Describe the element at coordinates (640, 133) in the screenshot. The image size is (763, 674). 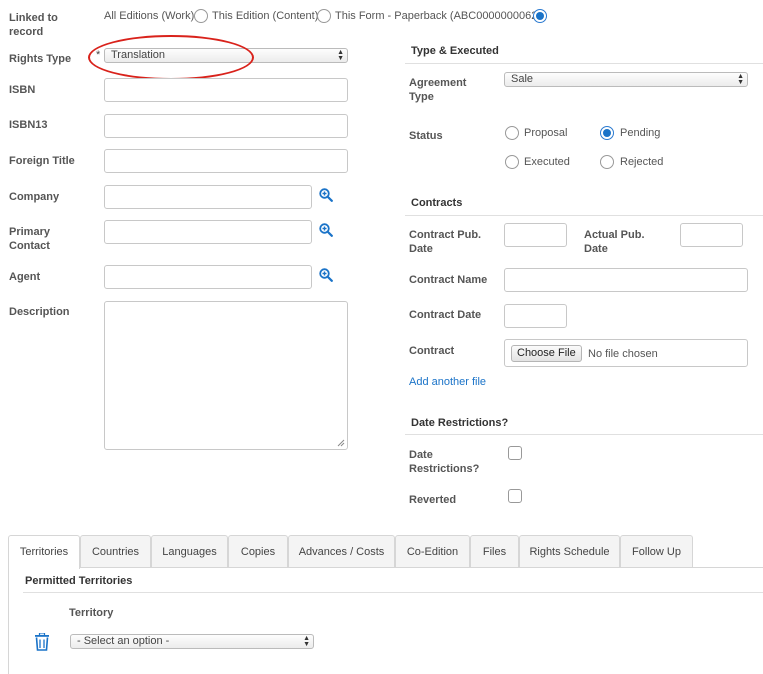
I see `status-pending-label: Pending` at that location.